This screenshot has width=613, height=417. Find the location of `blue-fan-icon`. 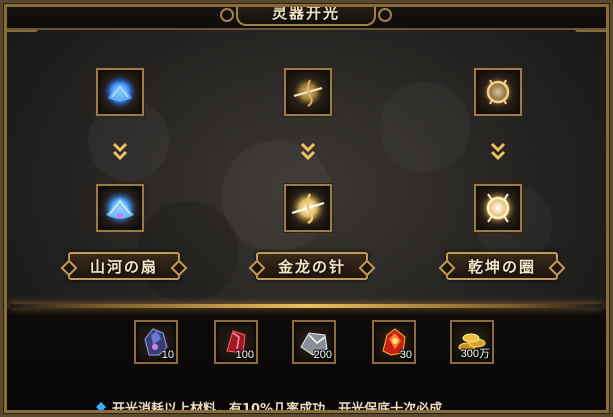

blue-fan-icon is located at coordinates (120, 92).